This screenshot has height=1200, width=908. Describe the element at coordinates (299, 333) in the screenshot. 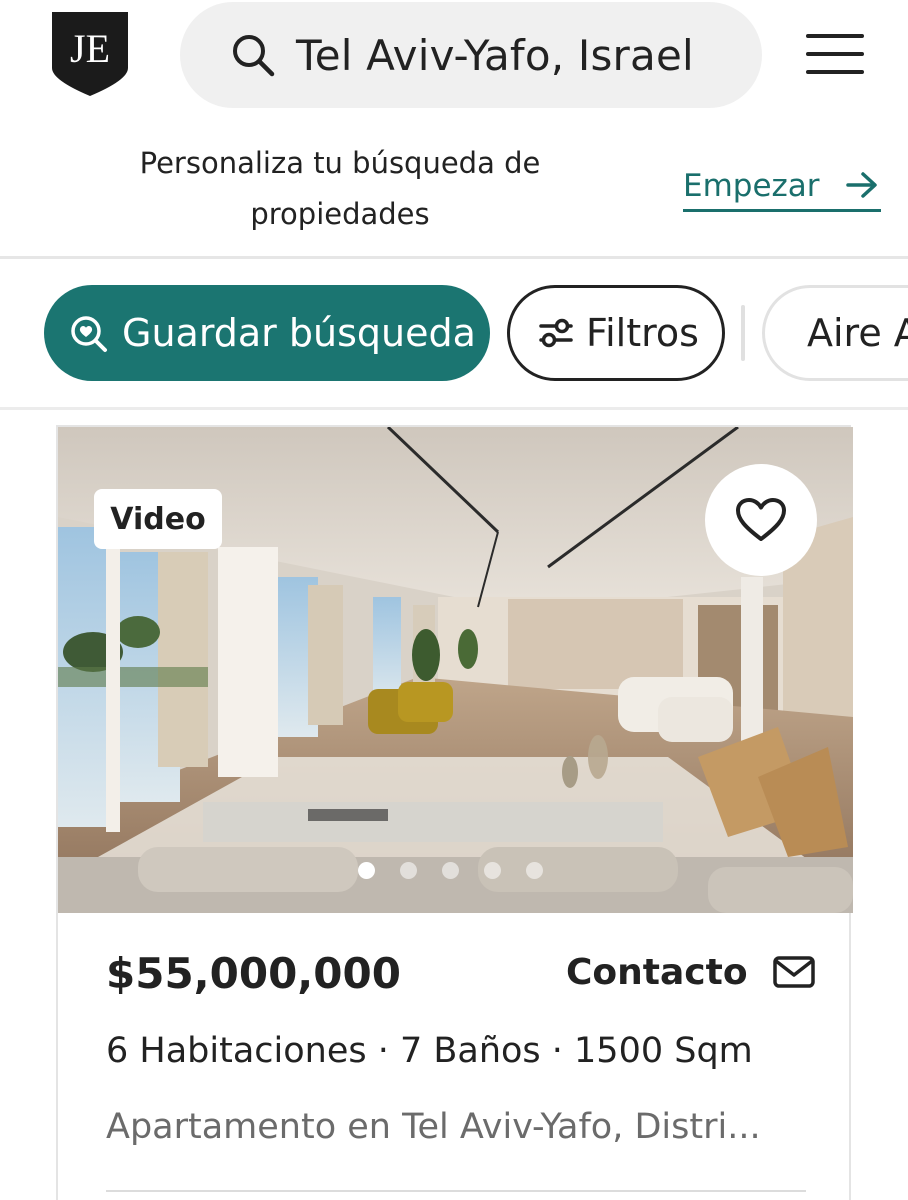

I see `save-search-label: Guardar búsqueda` at that location.